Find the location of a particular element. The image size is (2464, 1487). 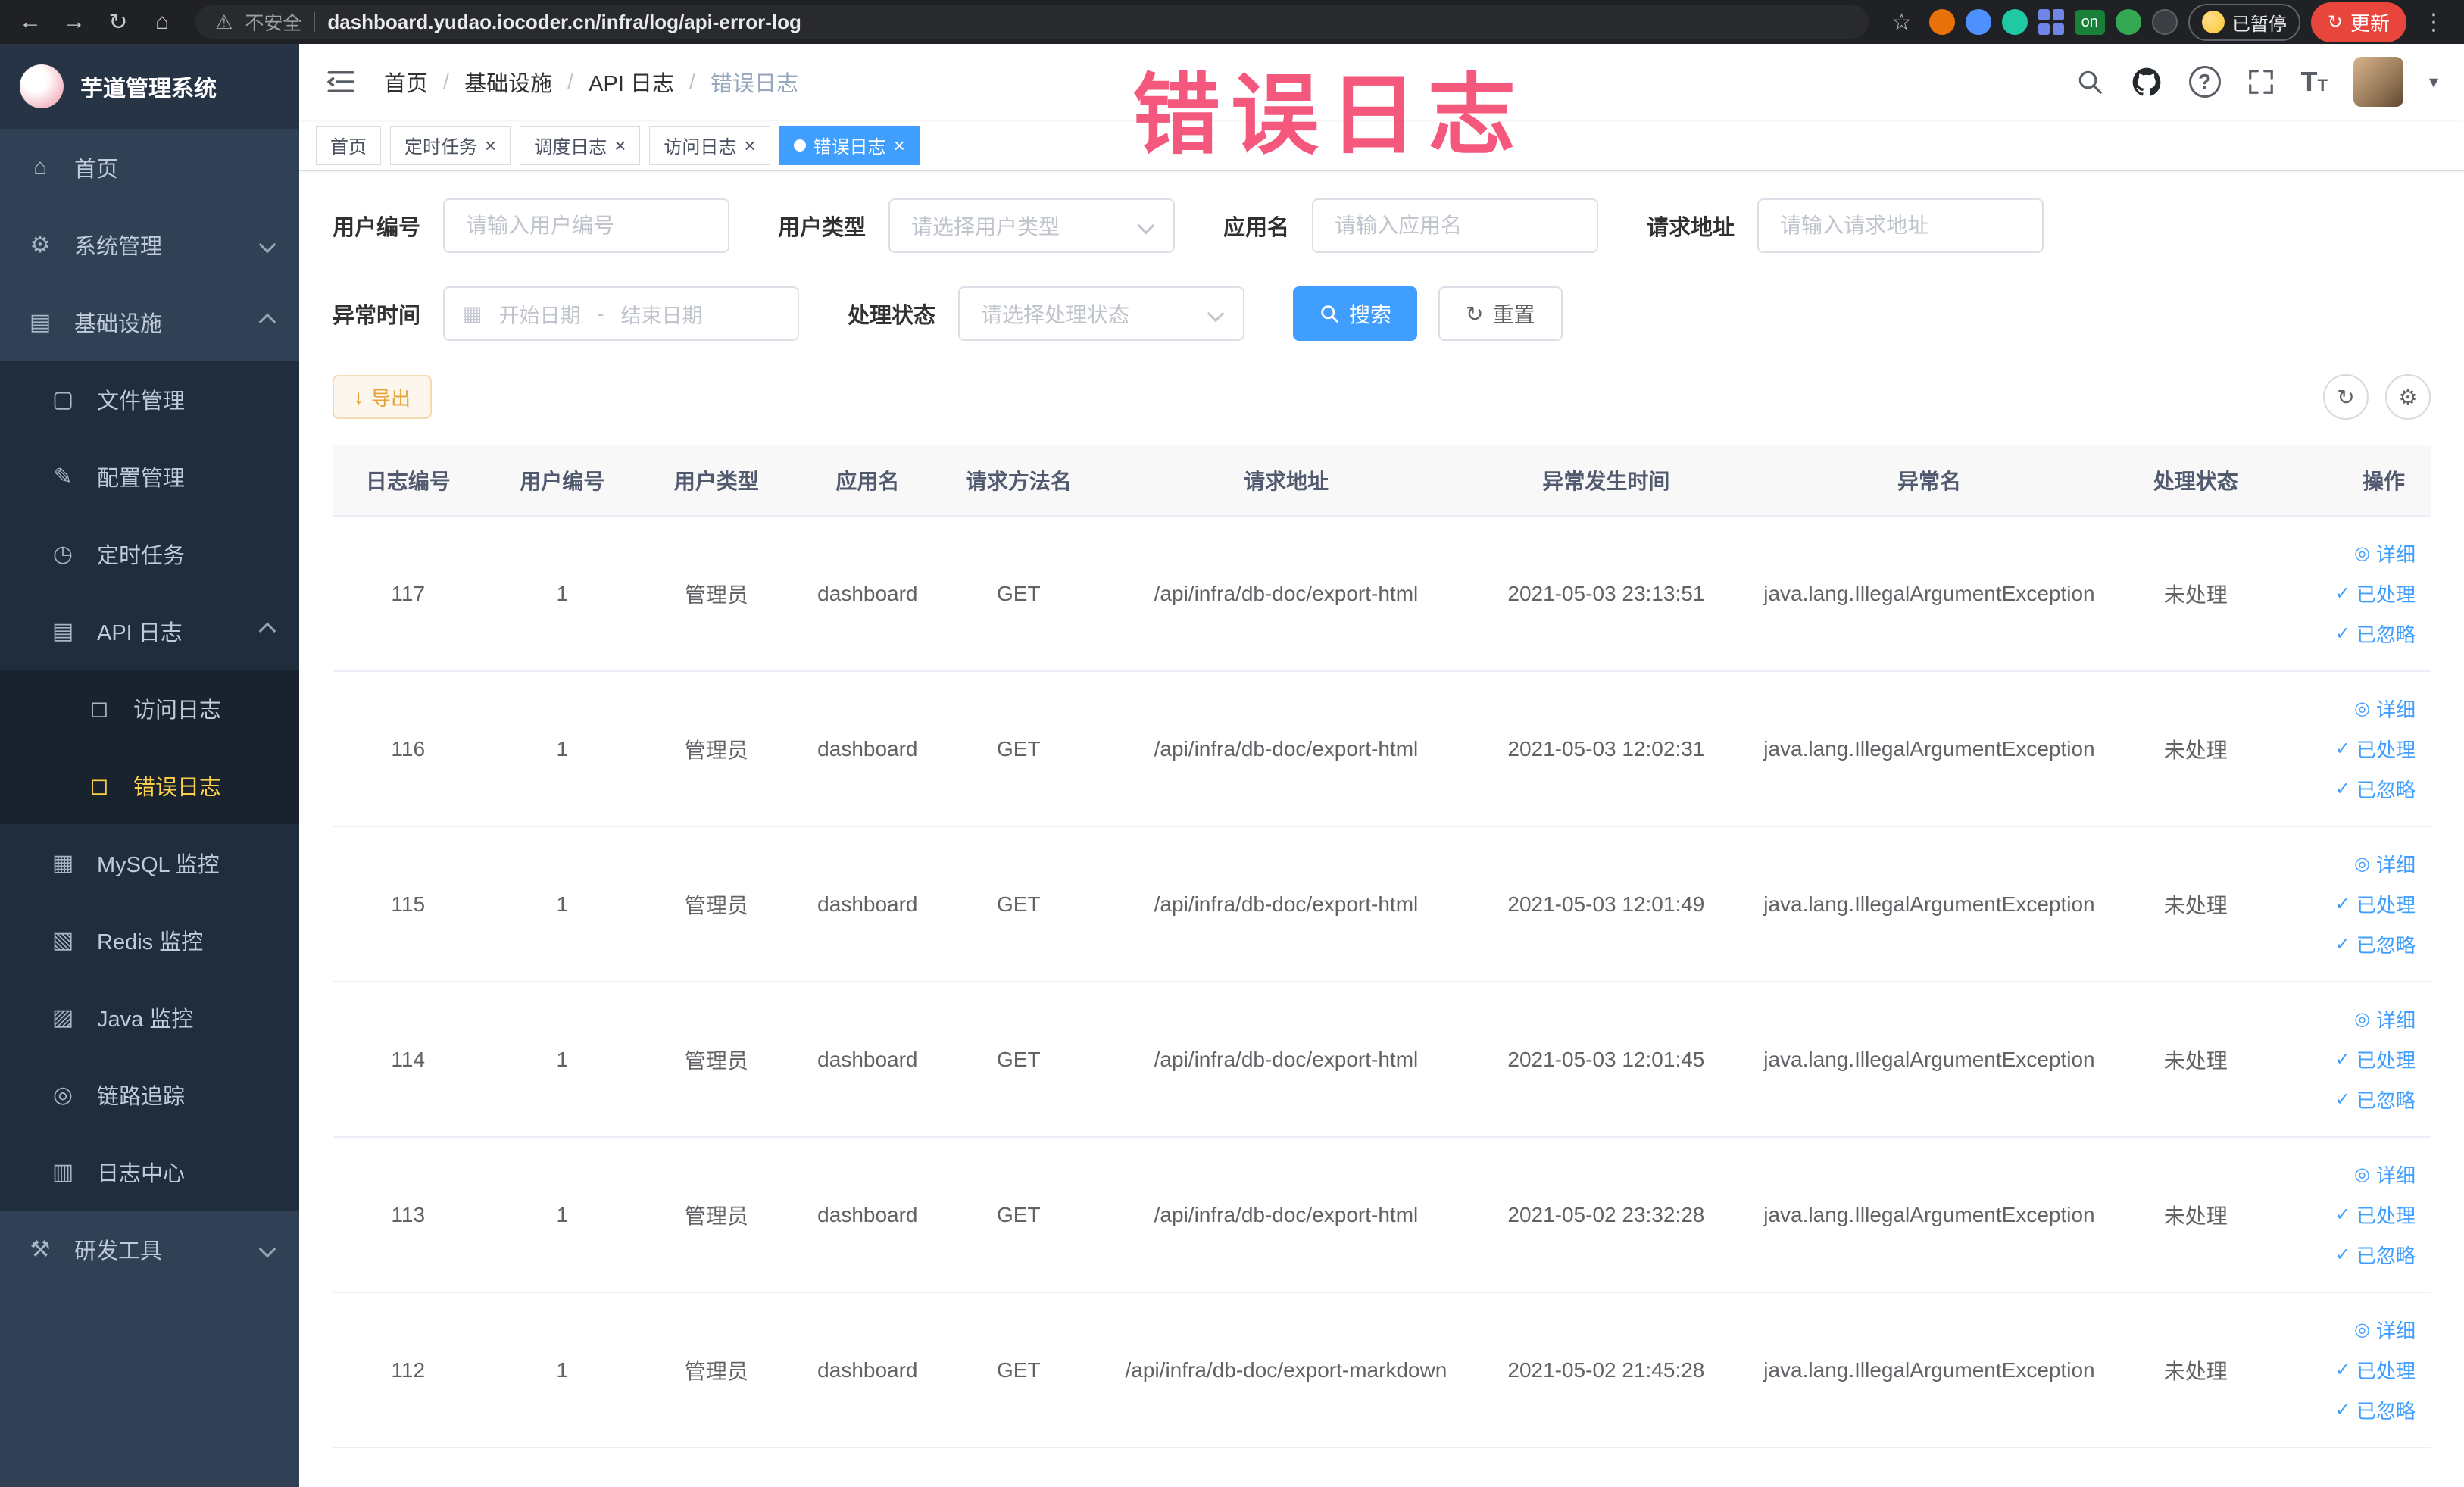

sidebar-item-redis: ▧ Redis 监控 is located at coordinates (149, 940).